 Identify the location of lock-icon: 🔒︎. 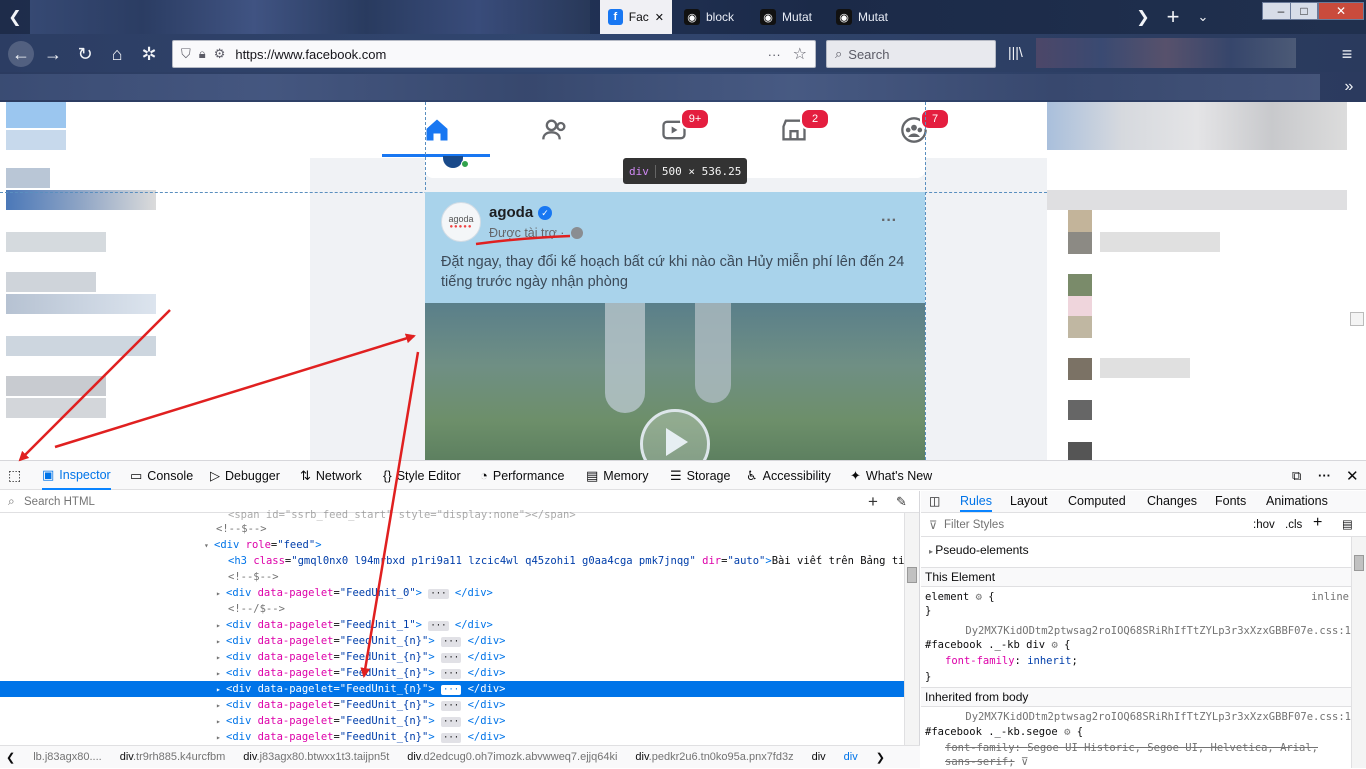
(202, 54).